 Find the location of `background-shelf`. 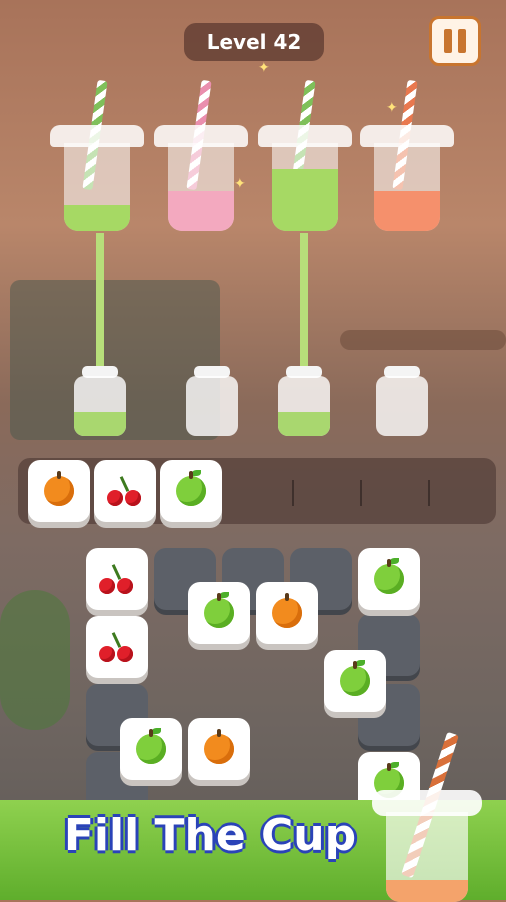

background-shelf is located at coordinates (423, 340).